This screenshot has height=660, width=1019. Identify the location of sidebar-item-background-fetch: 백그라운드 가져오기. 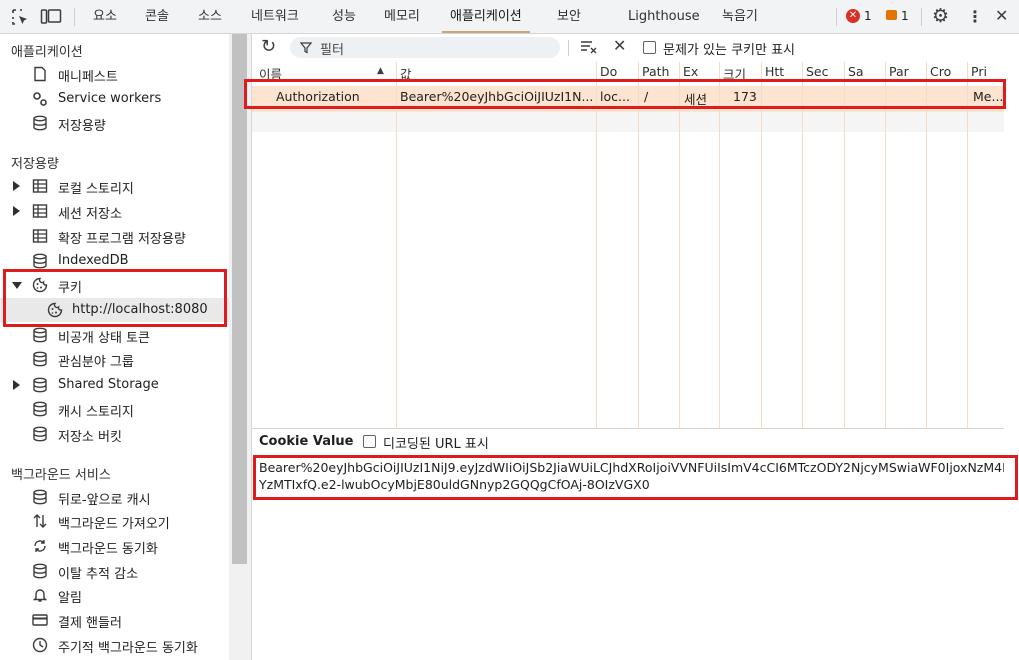
(114, 521).